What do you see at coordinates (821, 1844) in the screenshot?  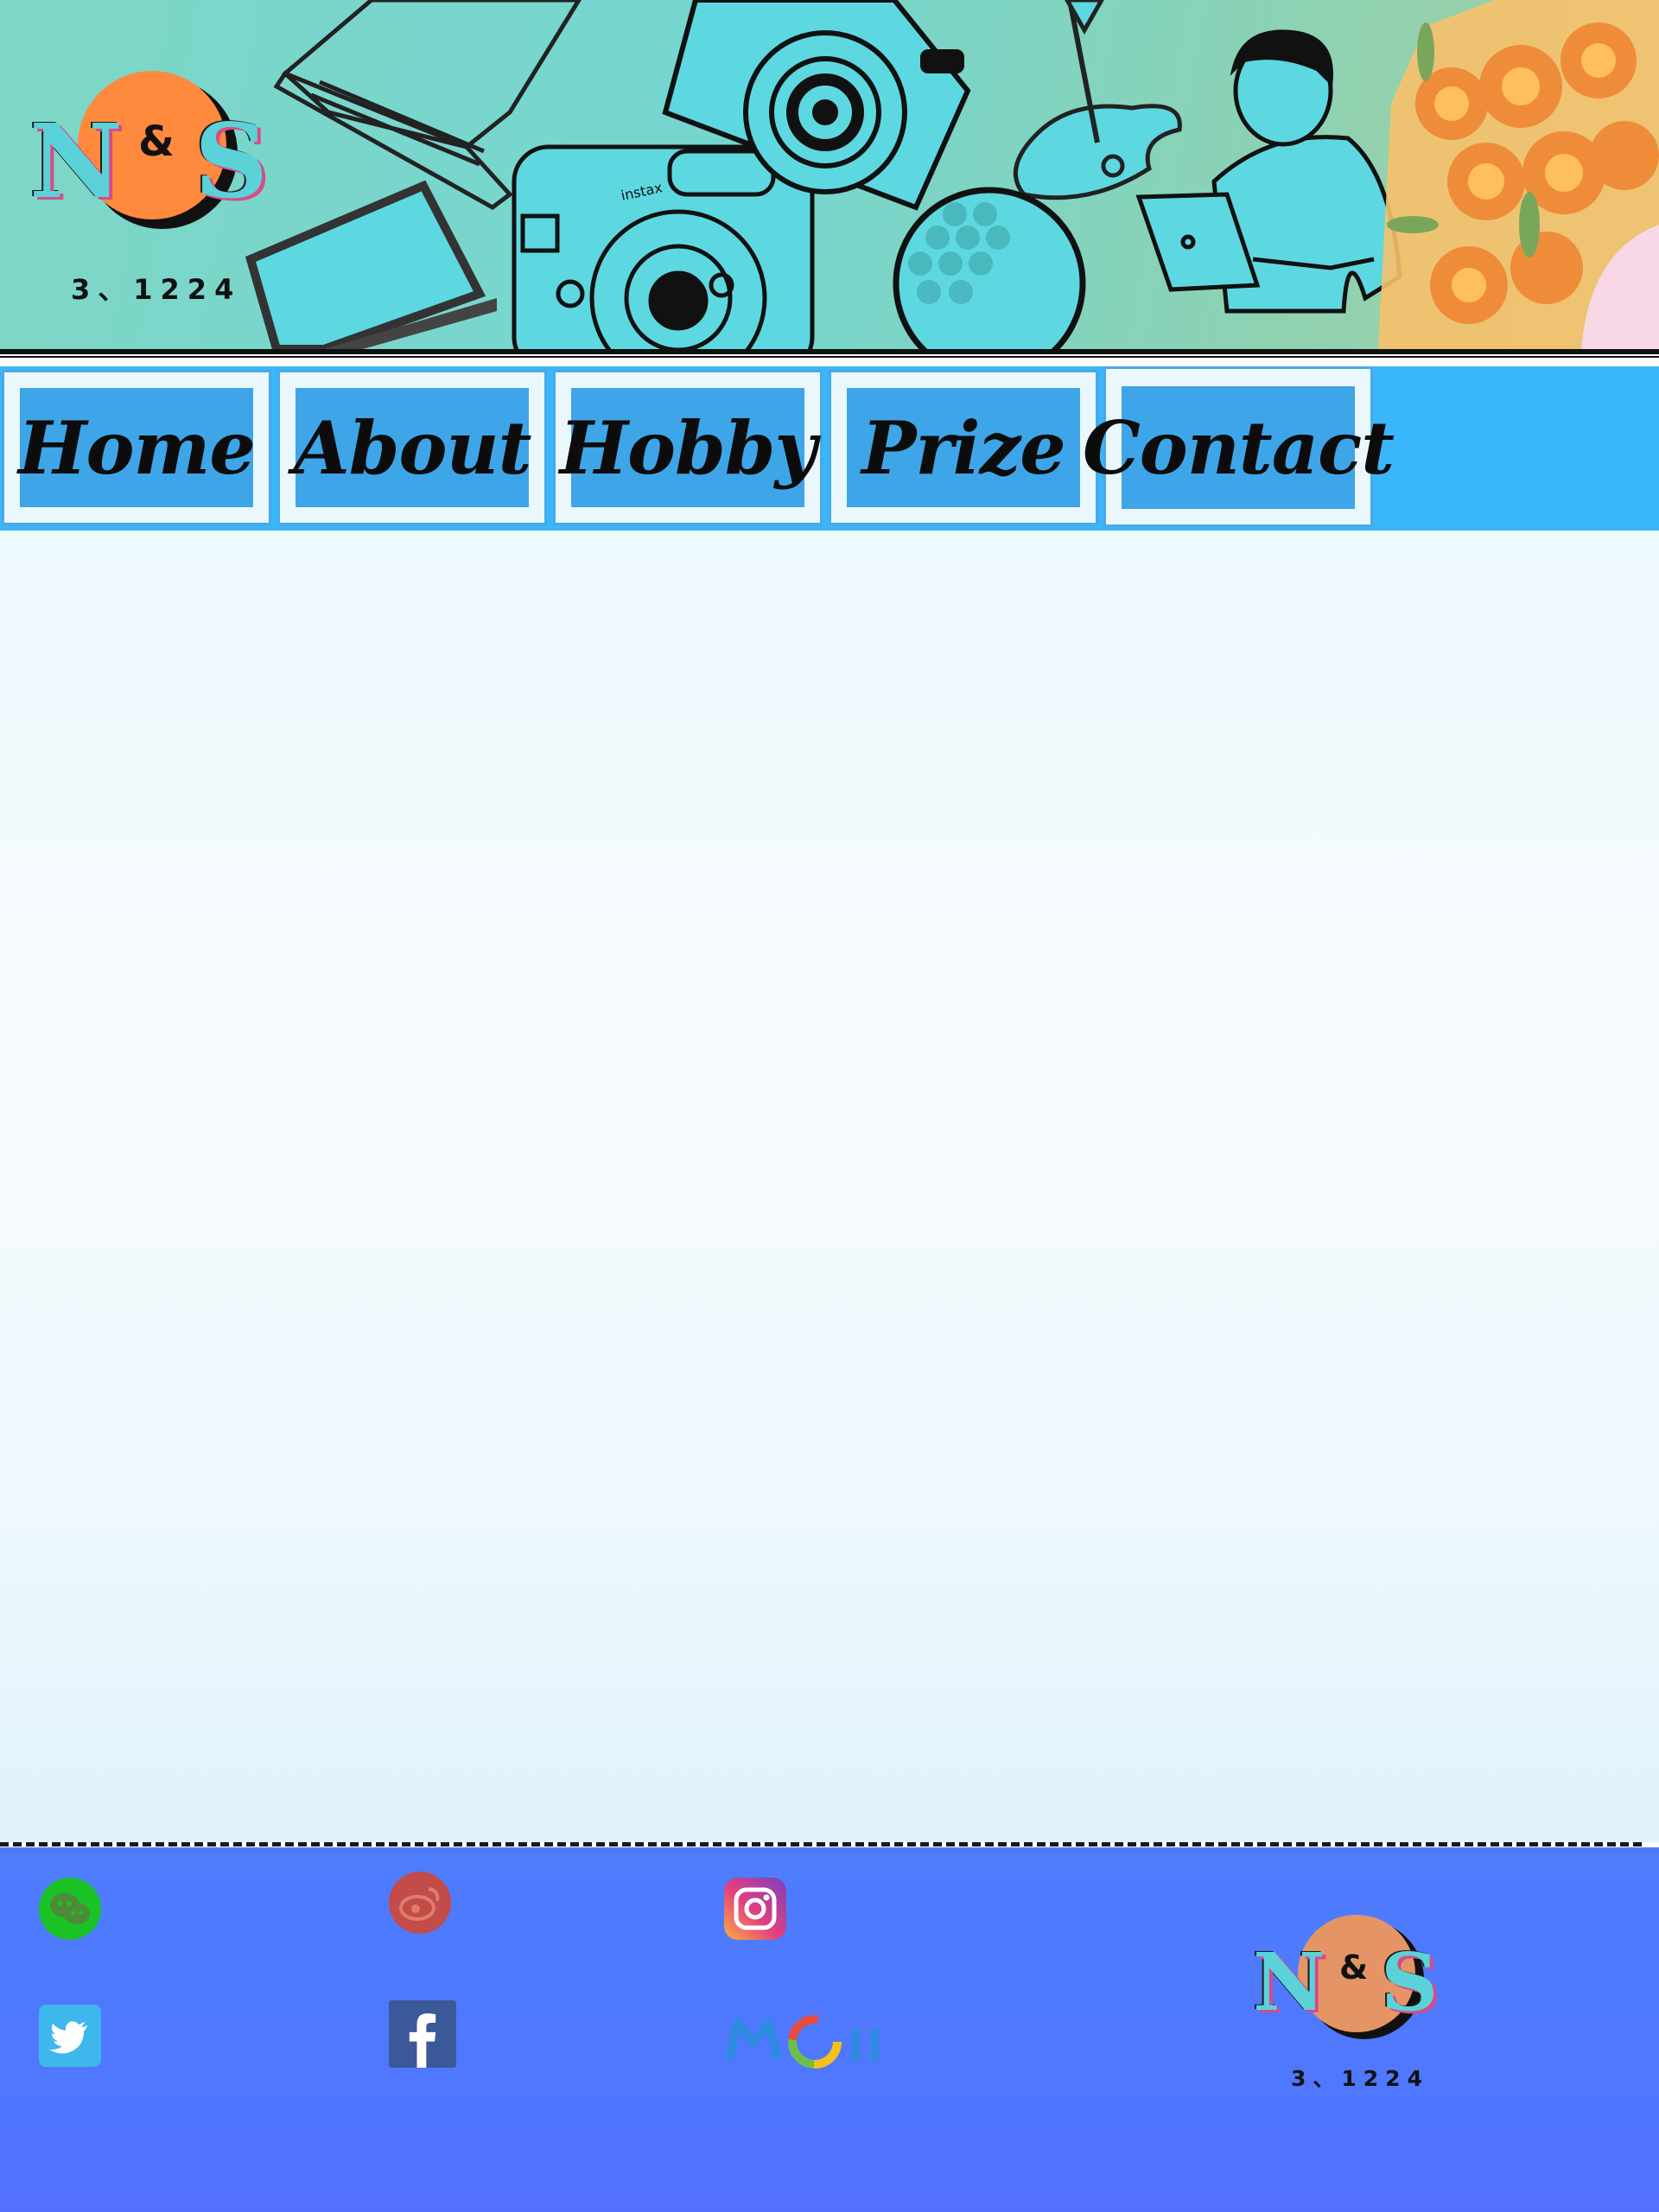 I see `footer-dashed-divider` at bounding box center [821, 1844].